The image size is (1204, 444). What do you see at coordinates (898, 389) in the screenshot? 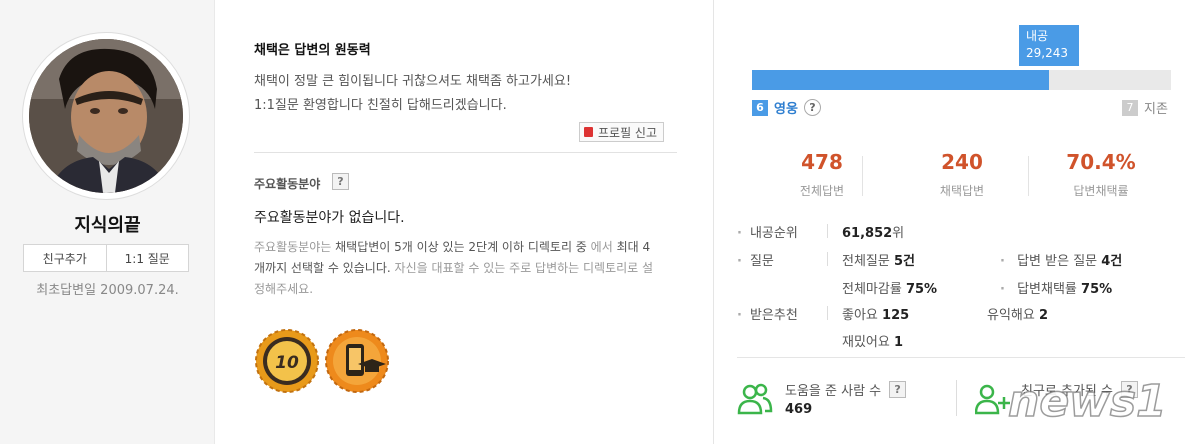
I see `helped-people-help-icon: ?` at bounding box center [898, 389].